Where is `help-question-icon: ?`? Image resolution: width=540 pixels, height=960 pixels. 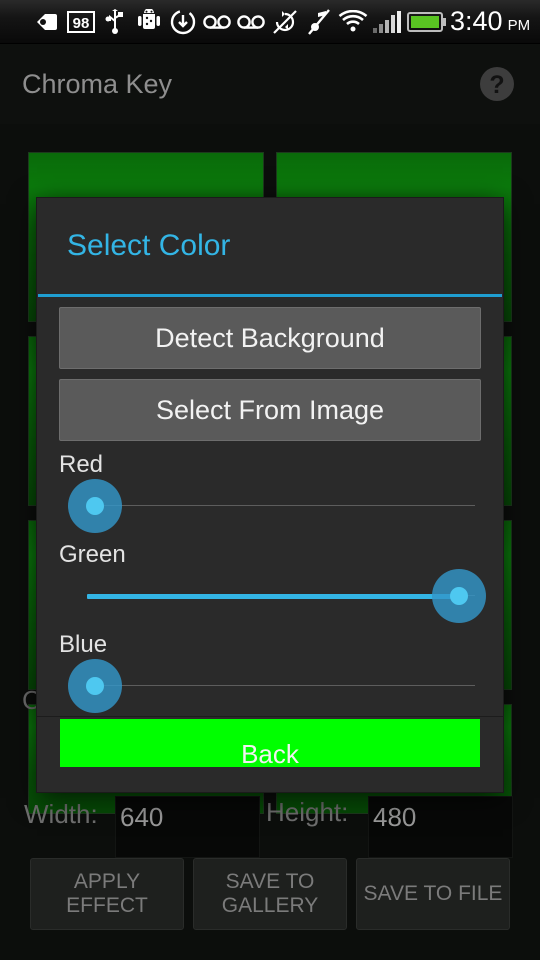
help-question-icon: ? is located at coordinates (497, 84).